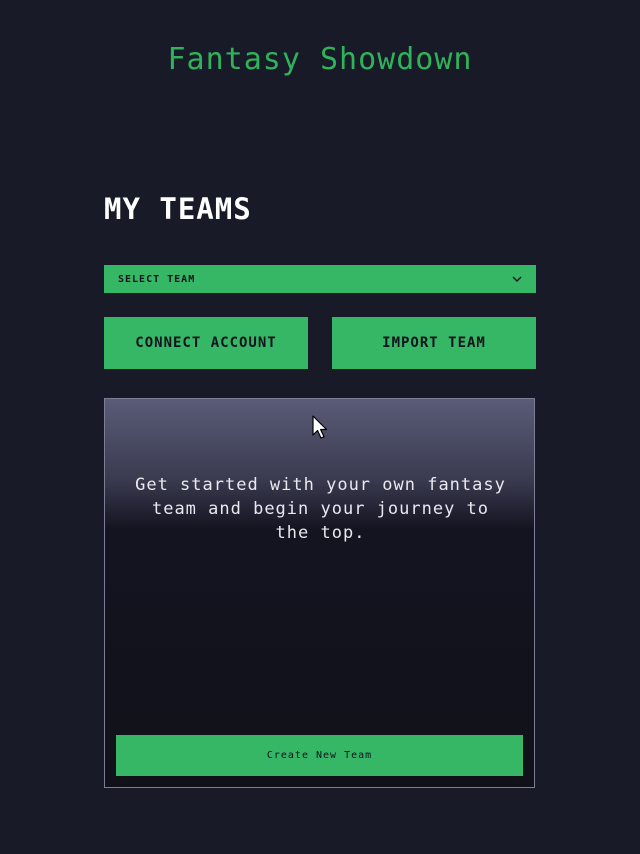  I want to click on my-teams-heading: MY TEAMS, so click(178, 209).